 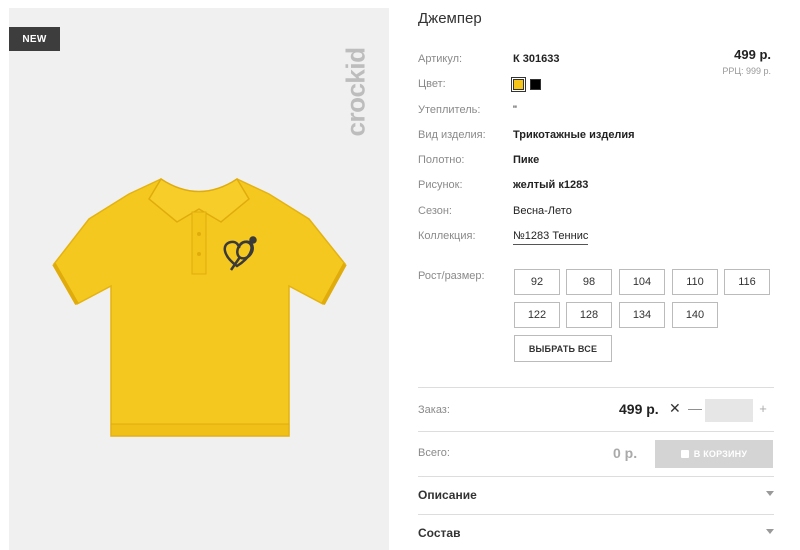 I want to click on select-all-sizes-button: ВЫБРАТЬ ВСЕ, so click(x=563, y=348).